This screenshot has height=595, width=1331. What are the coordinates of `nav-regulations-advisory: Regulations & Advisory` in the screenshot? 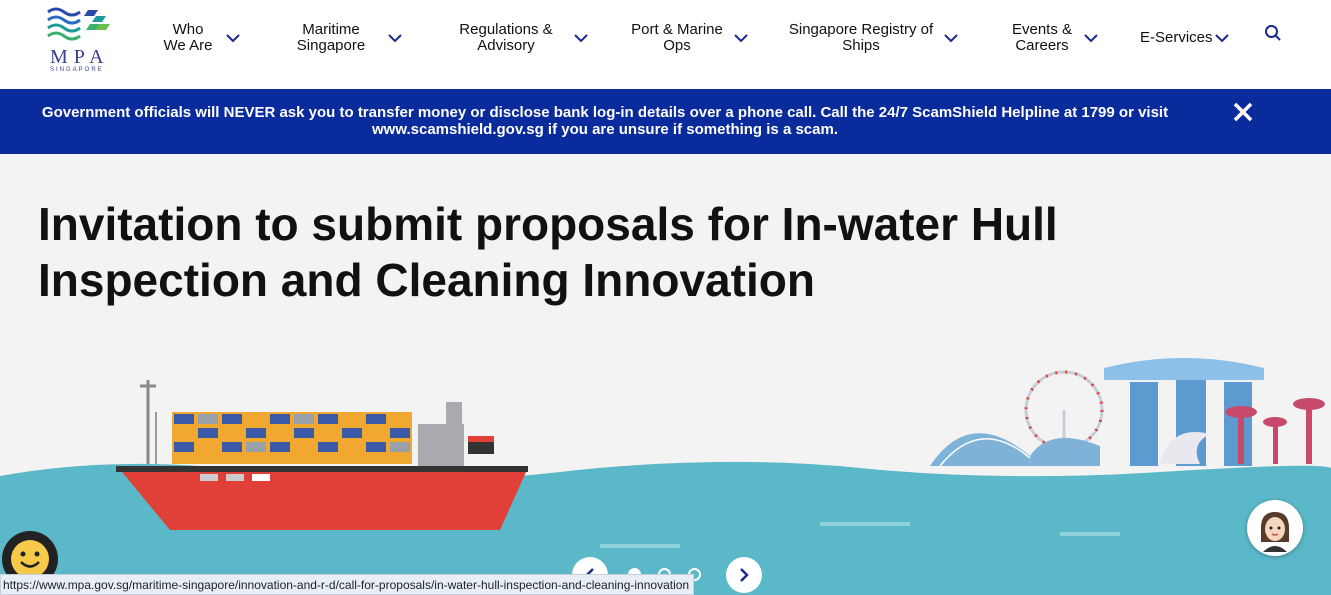 It's located at (523, 38).